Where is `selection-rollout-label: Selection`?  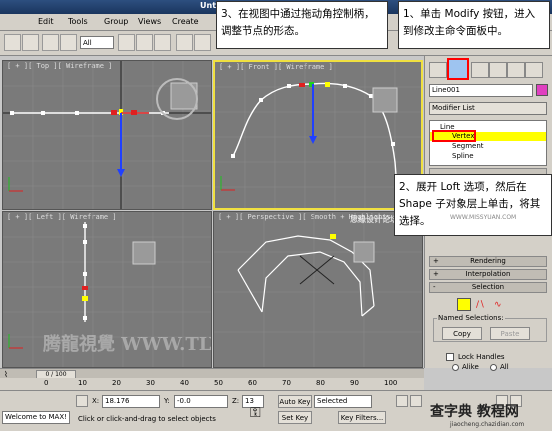
selection-rollout-label: Selection is located at coordinates (488, 287).